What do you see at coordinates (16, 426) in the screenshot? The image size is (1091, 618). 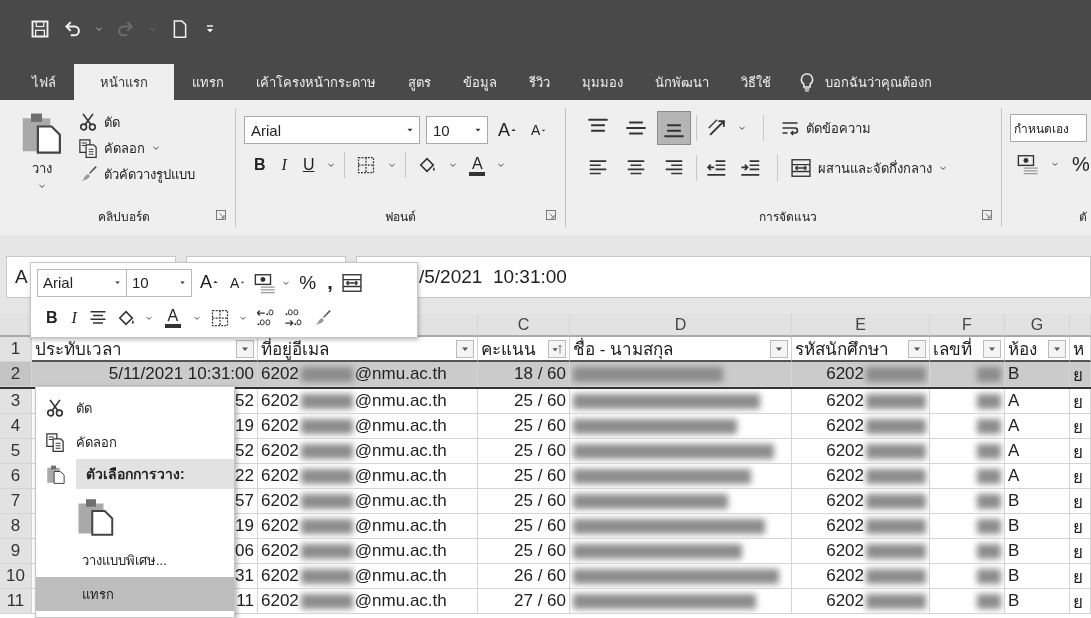 I see `row-header: 4` at bounding box center [16, 426].